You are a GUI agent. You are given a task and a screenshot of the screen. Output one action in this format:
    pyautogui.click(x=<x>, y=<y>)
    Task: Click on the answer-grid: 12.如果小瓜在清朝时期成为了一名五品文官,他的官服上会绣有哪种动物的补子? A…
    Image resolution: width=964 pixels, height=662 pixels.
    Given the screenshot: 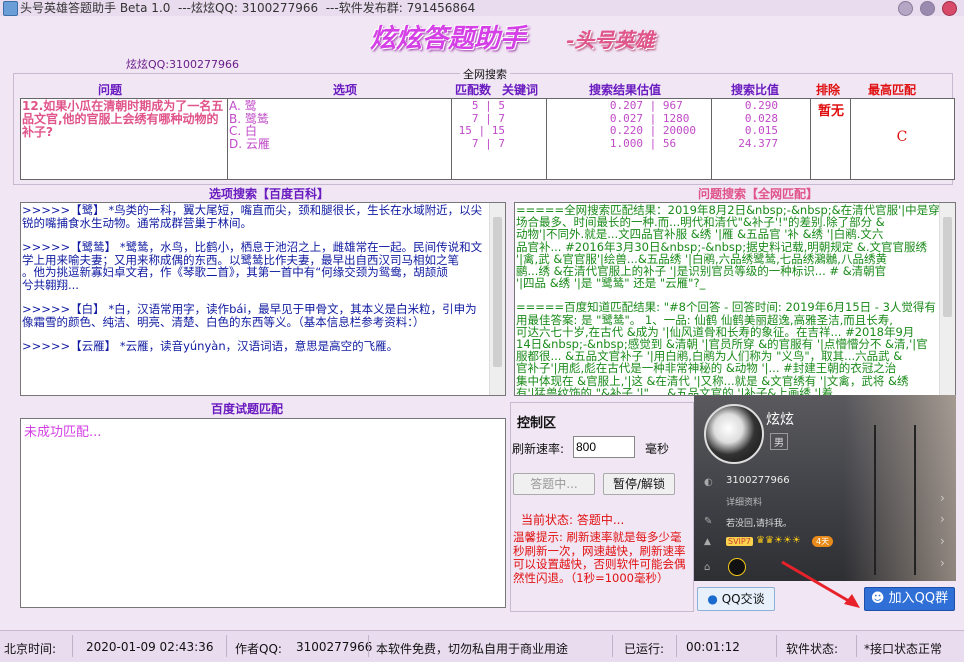 What is the action you would take?
    pyautogui.click(x=487, y=139)
    